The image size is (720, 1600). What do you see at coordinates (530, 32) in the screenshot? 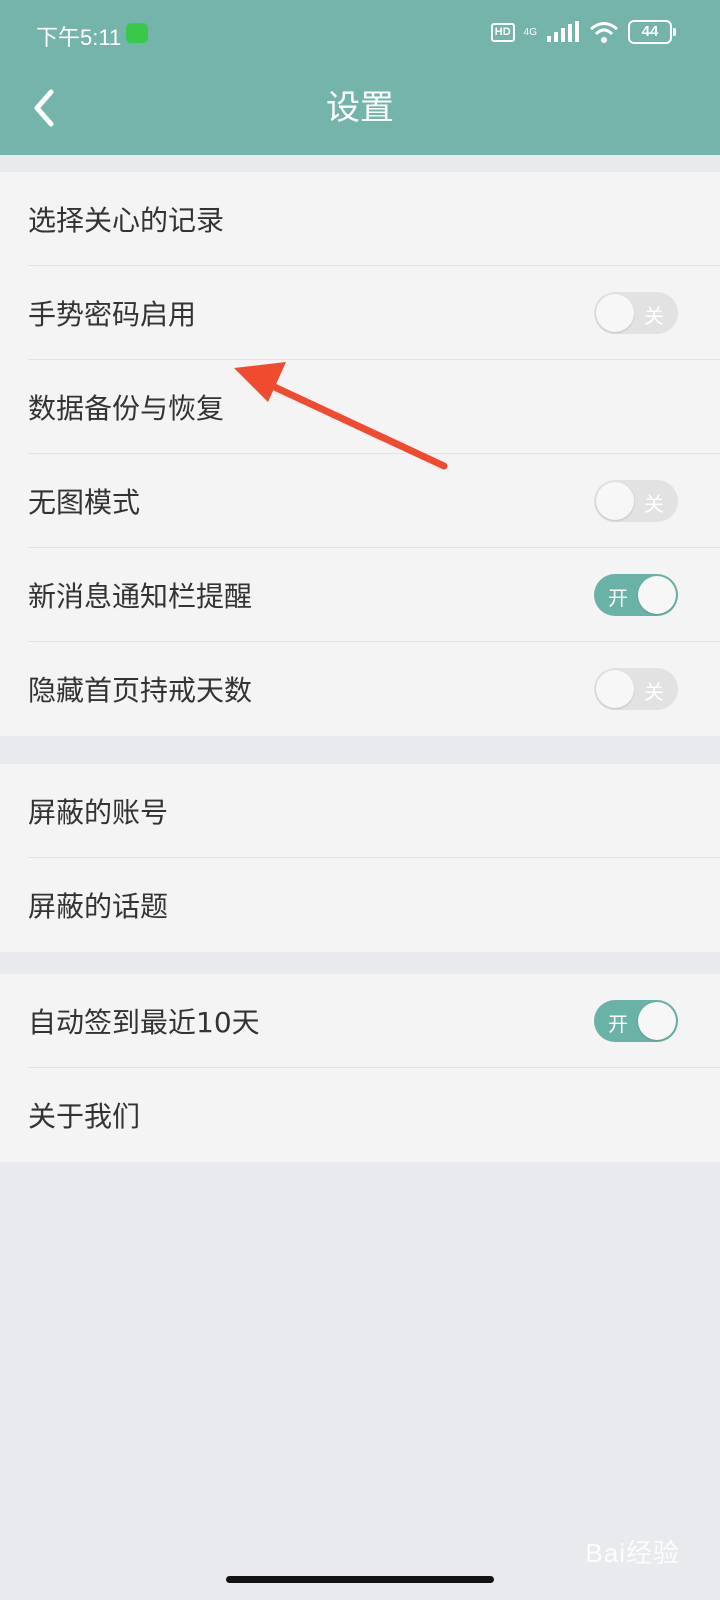
I see `network-type-label: 4G` at bounding box center [530, 32].